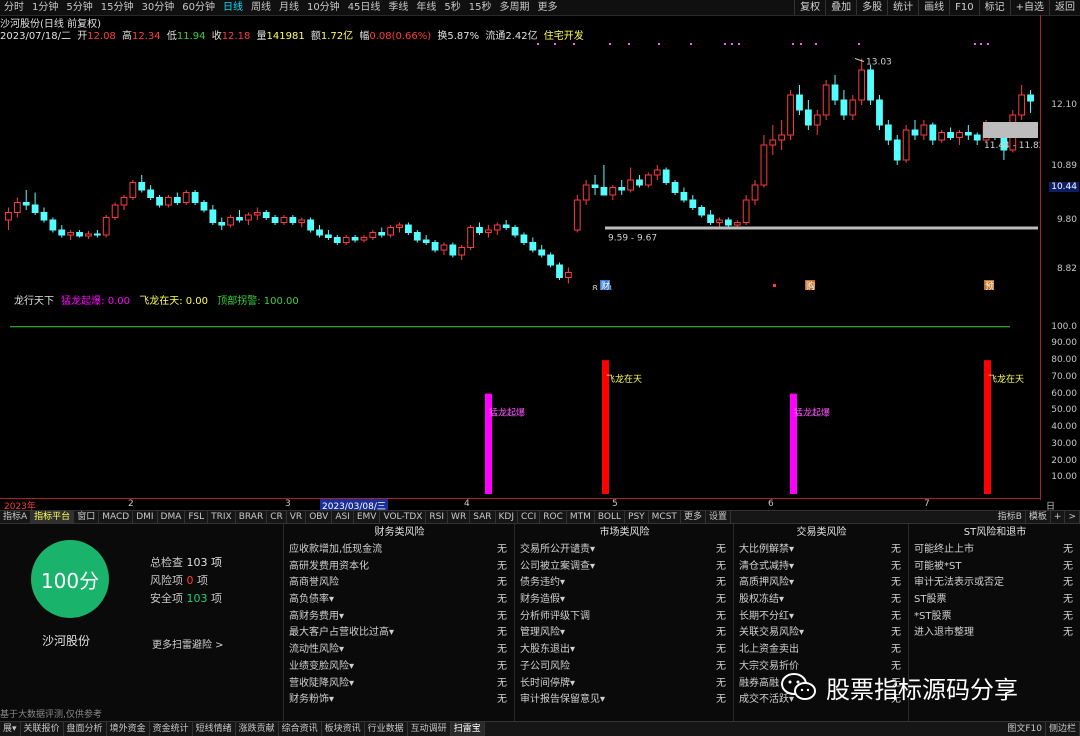 This screenshot has width=1080, height=736. I want to click on risk-item: 大股东退出▾ 无, so click(624, 650).